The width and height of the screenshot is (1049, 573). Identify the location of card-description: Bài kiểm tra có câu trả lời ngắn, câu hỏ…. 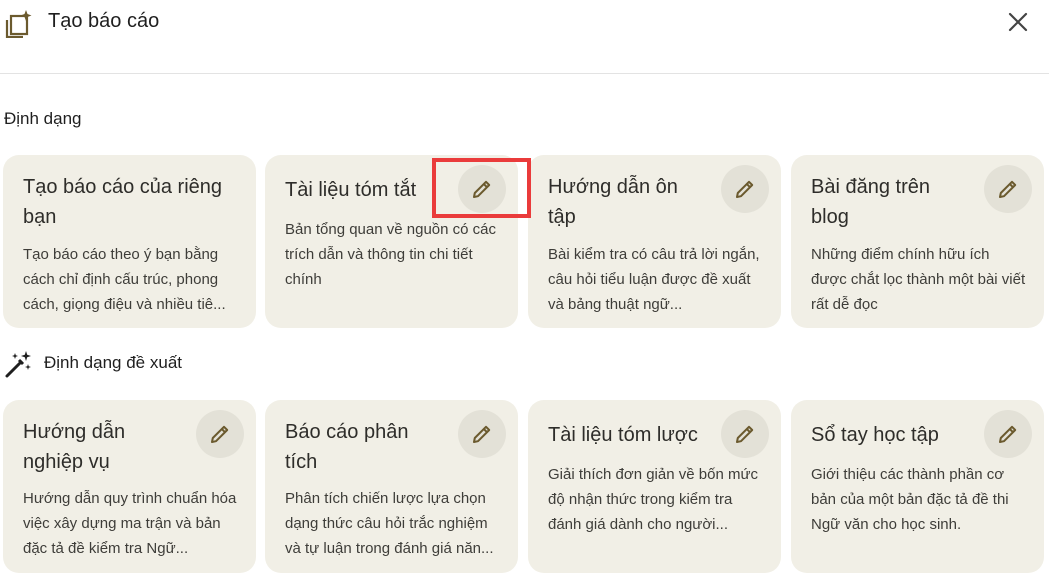
(654, 279).